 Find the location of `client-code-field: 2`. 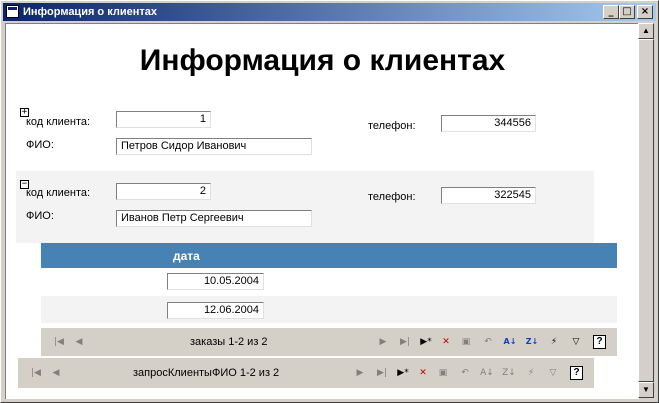

client-code-field: 2 is located at coordinates (163, 191).